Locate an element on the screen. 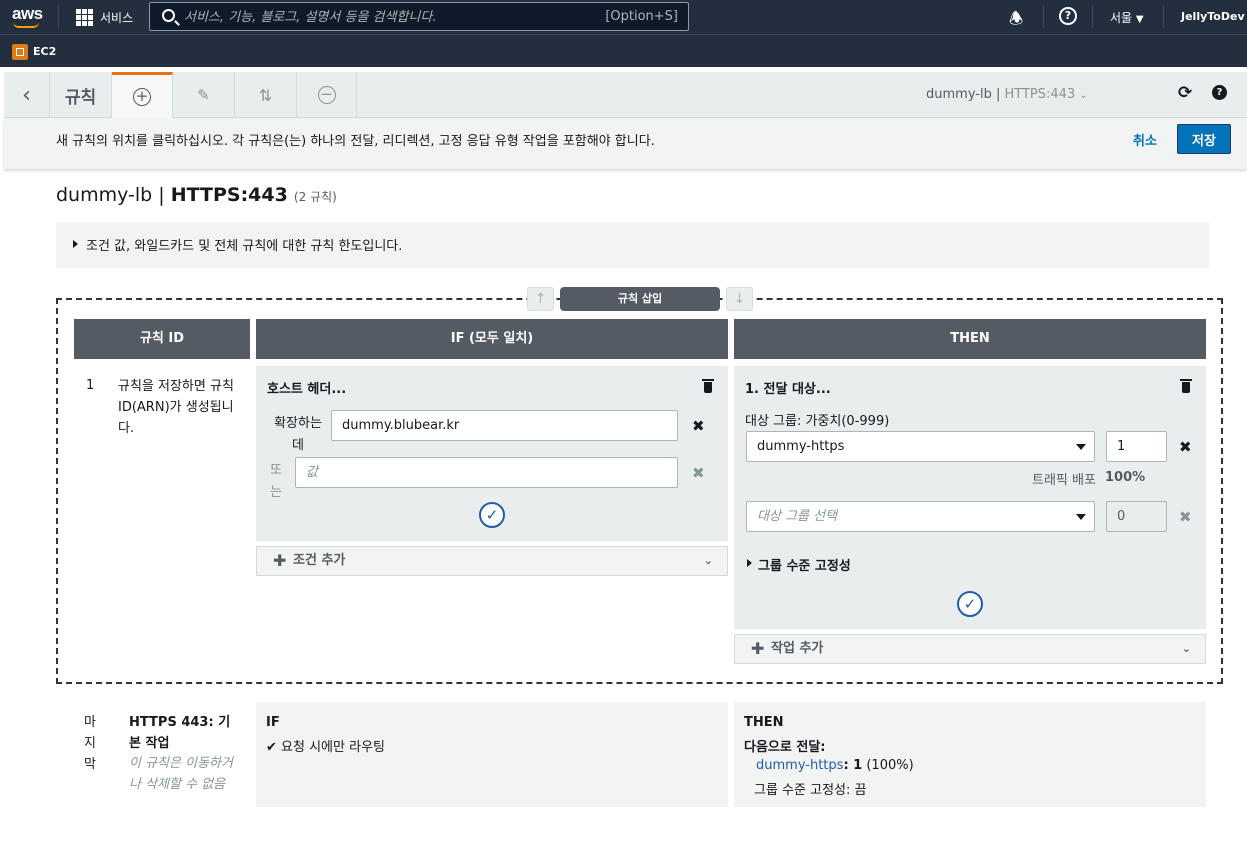  aws-smile-icon is located at coordinates (26, 25).